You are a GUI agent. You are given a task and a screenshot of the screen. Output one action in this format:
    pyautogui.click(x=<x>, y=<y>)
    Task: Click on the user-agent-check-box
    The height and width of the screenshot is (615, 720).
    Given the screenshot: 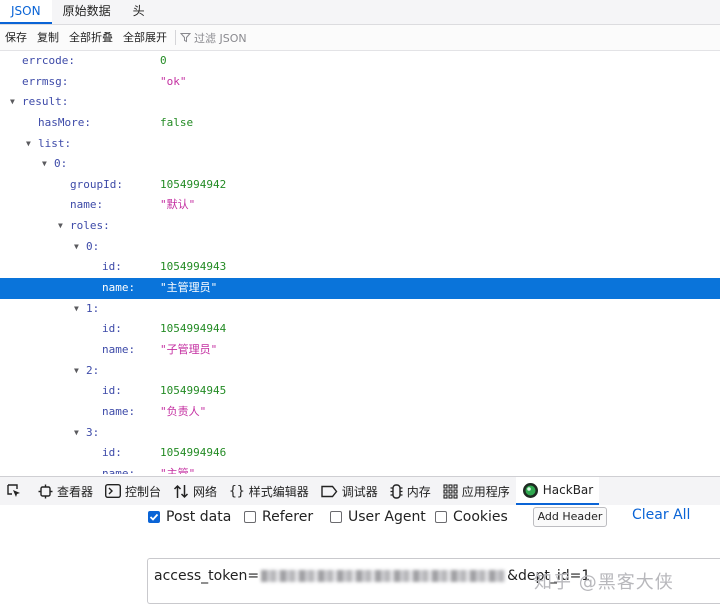 What is the action you would take?
    pyautogui.click(x=336, y=517)
    